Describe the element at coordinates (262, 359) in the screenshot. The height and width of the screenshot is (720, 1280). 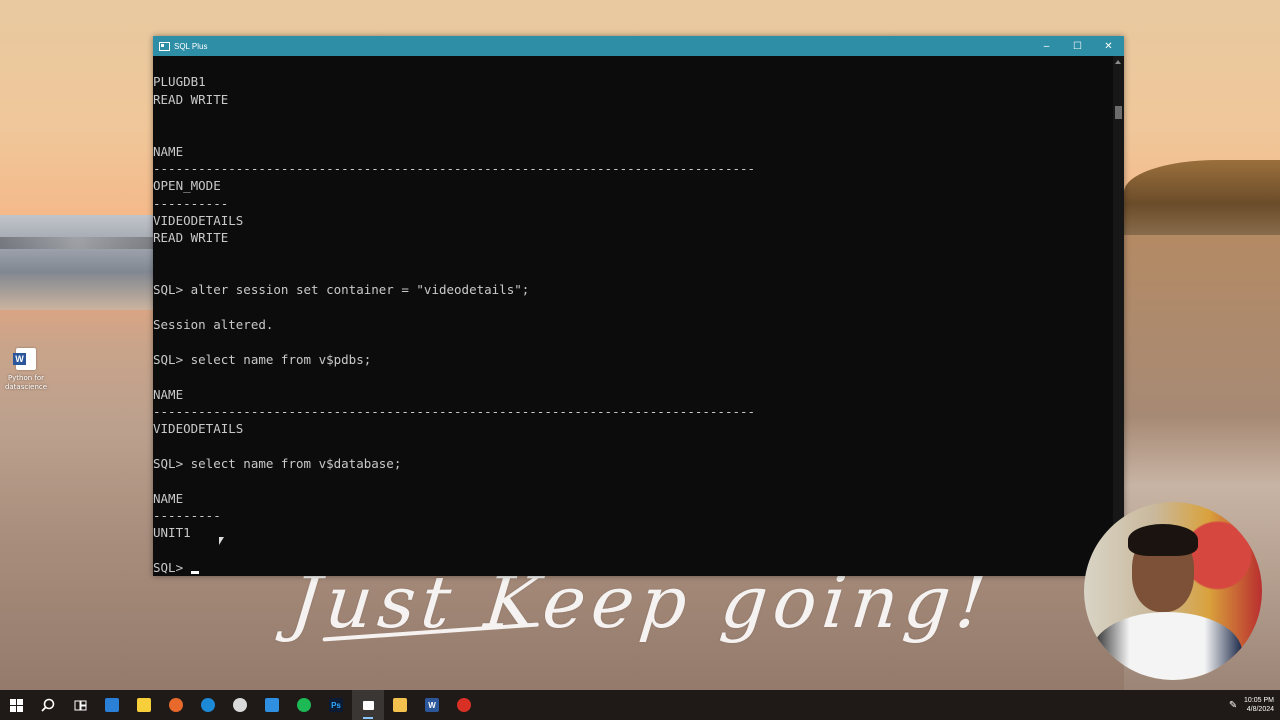
I see `console-line: SQL> select name from v$pdbs;` at that location.